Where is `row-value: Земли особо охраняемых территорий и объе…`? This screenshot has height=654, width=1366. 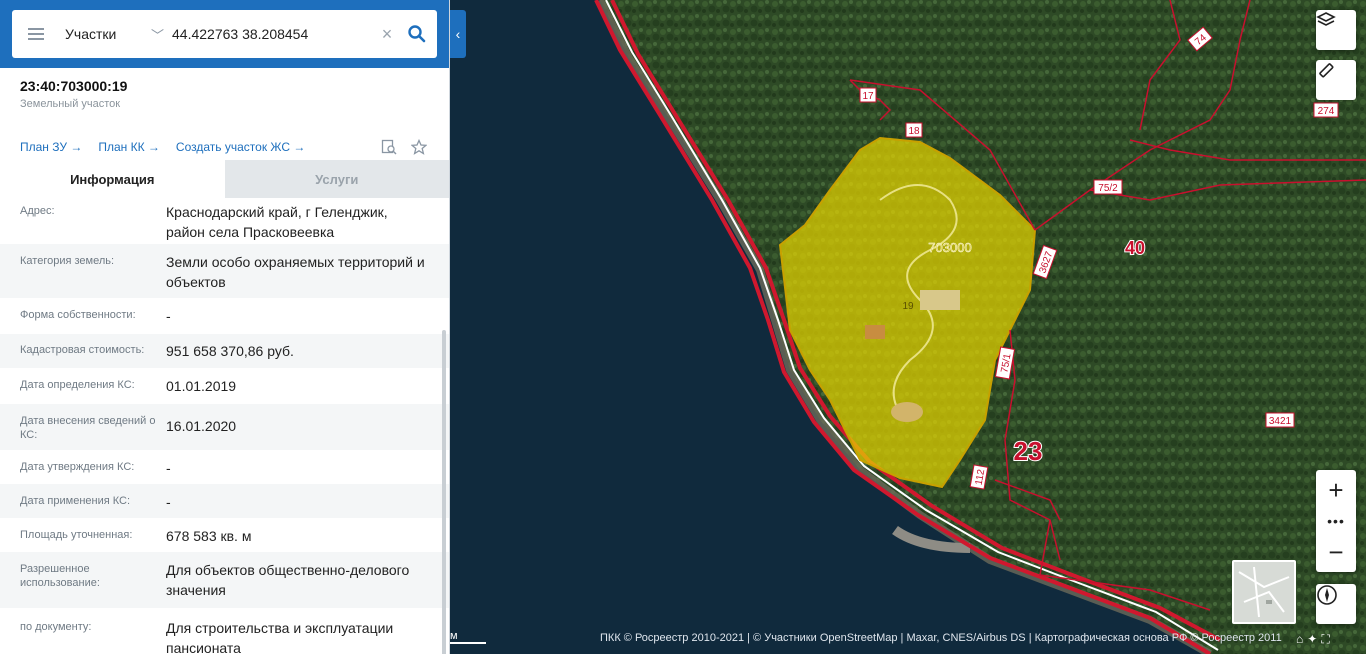
row-value: Земли особо охраняемых территорий и объе… is located at coordinates (295, 272).